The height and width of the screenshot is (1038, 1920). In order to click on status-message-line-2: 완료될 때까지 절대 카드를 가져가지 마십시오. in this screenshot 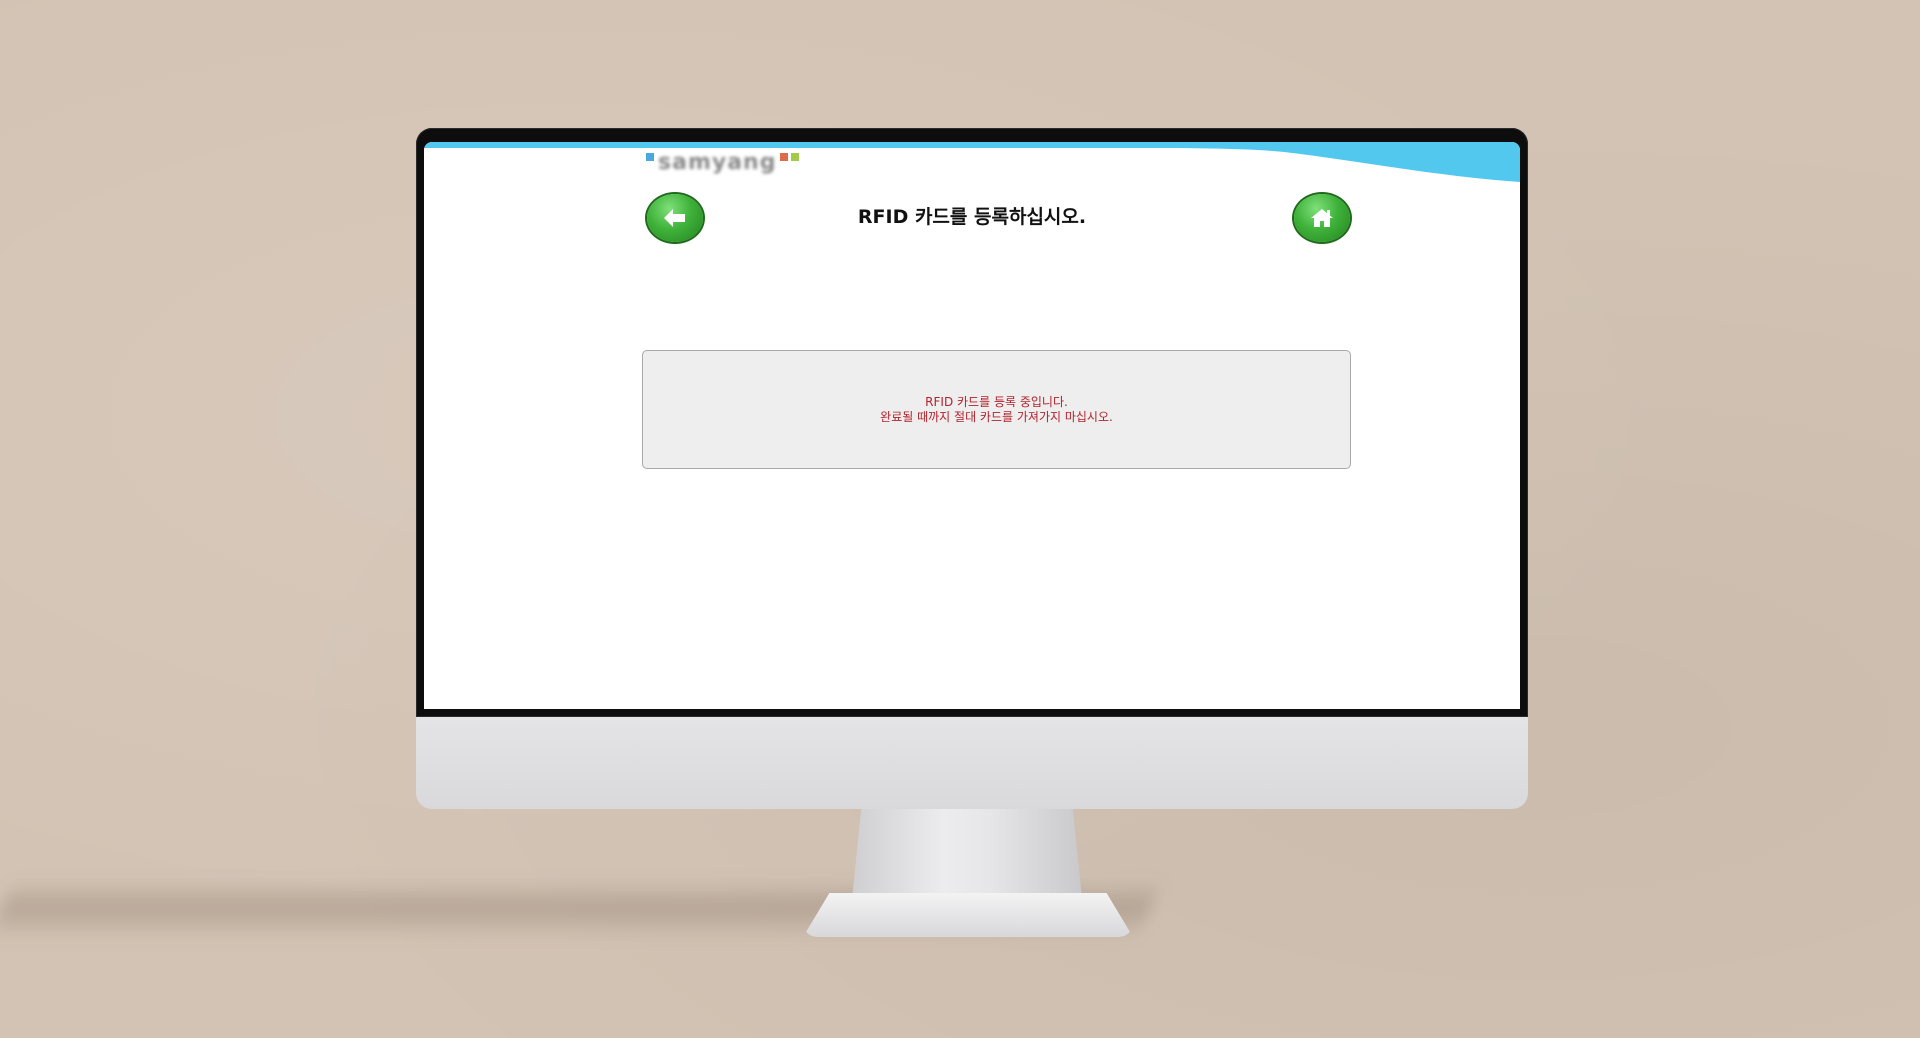, I will do `click(996, 416)`.